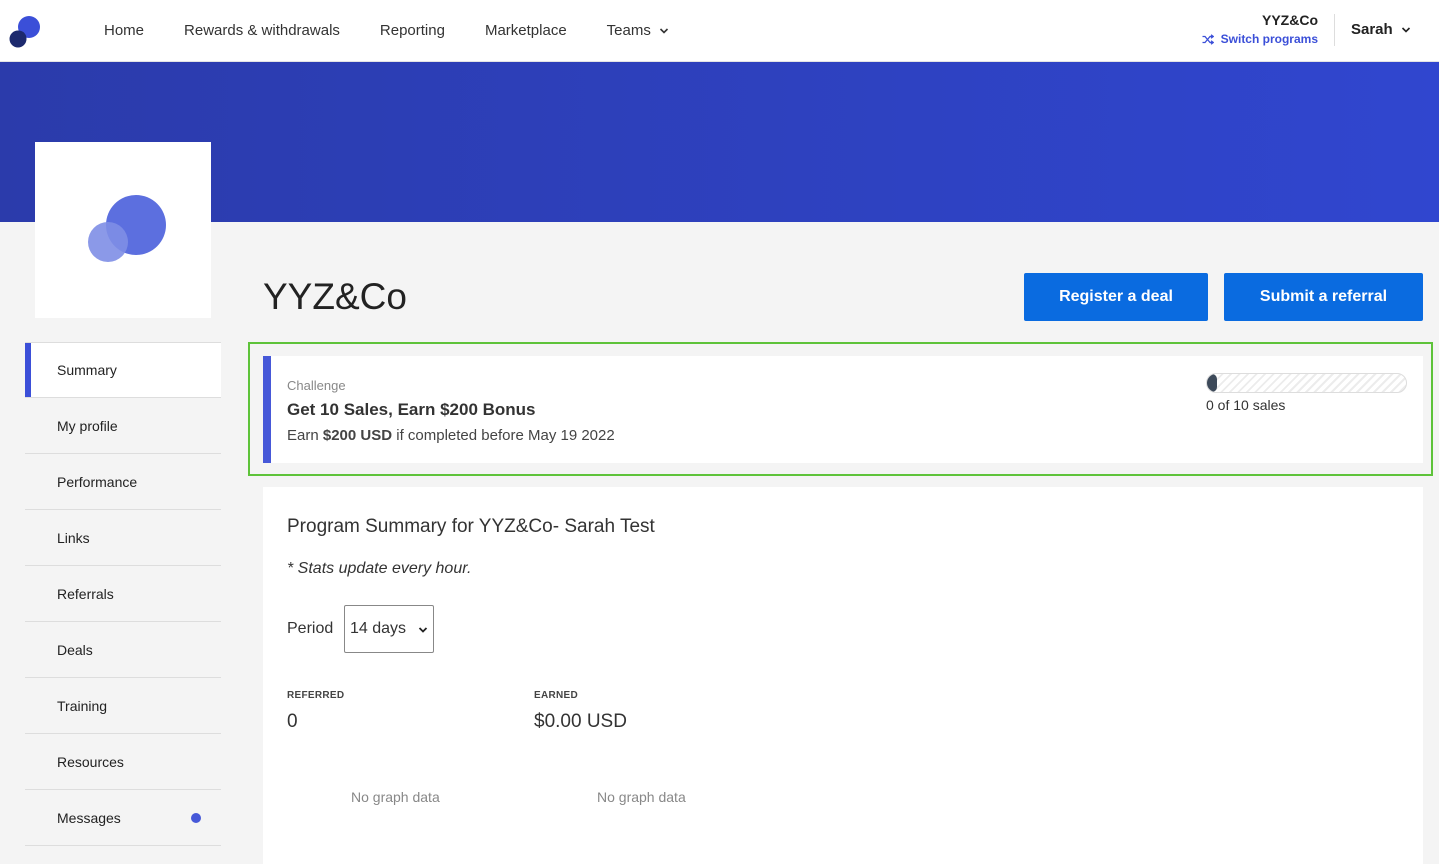 The image size is (1439, 864). I want to click on stat-referred-value: 0, so click(292, 721).